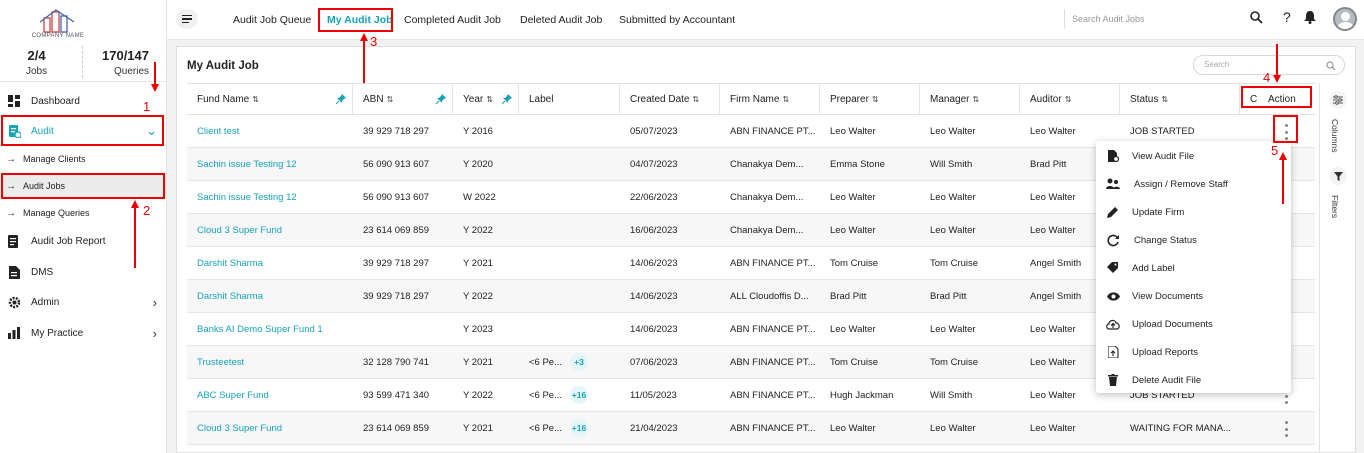 The height and width of the screenshot is (453, 1364). Describe the element at coordinates (83, 63) in the screenshot. I see `stats-bar: 2/4 Jobs 170/147 Queries` at that location.